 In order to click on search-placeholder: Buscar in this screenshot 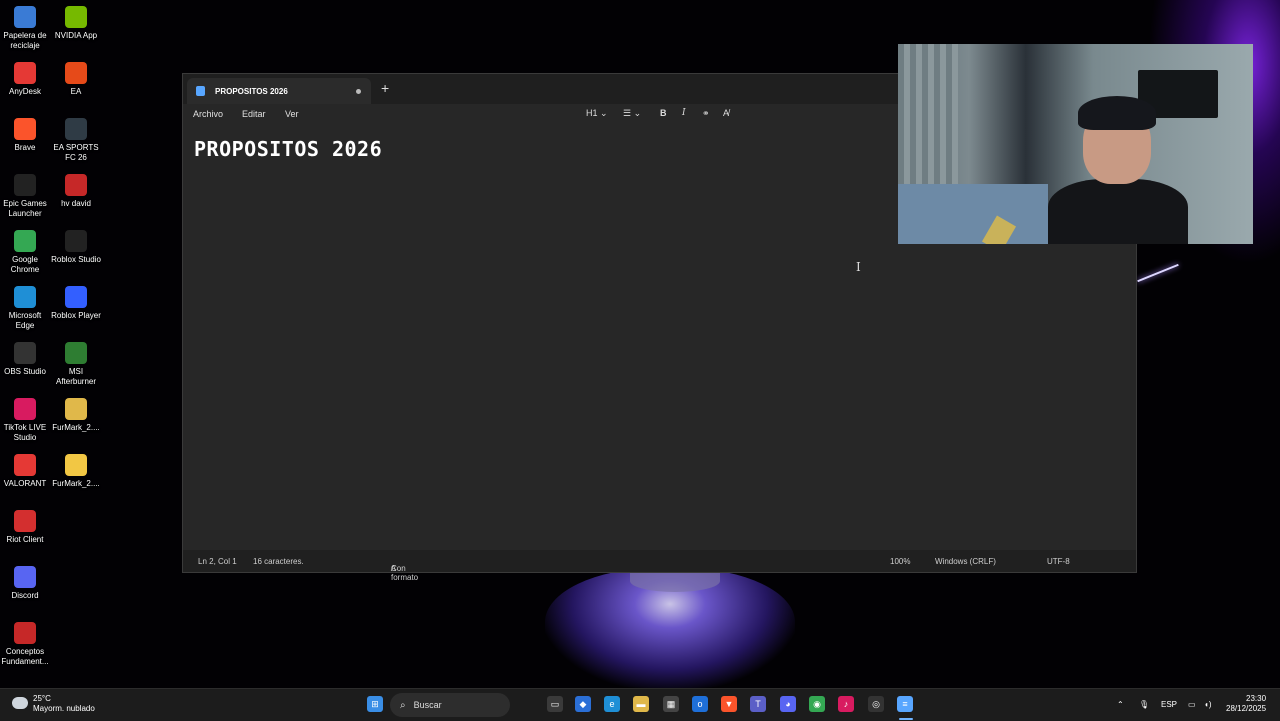, I will do `click(427, 705)`.